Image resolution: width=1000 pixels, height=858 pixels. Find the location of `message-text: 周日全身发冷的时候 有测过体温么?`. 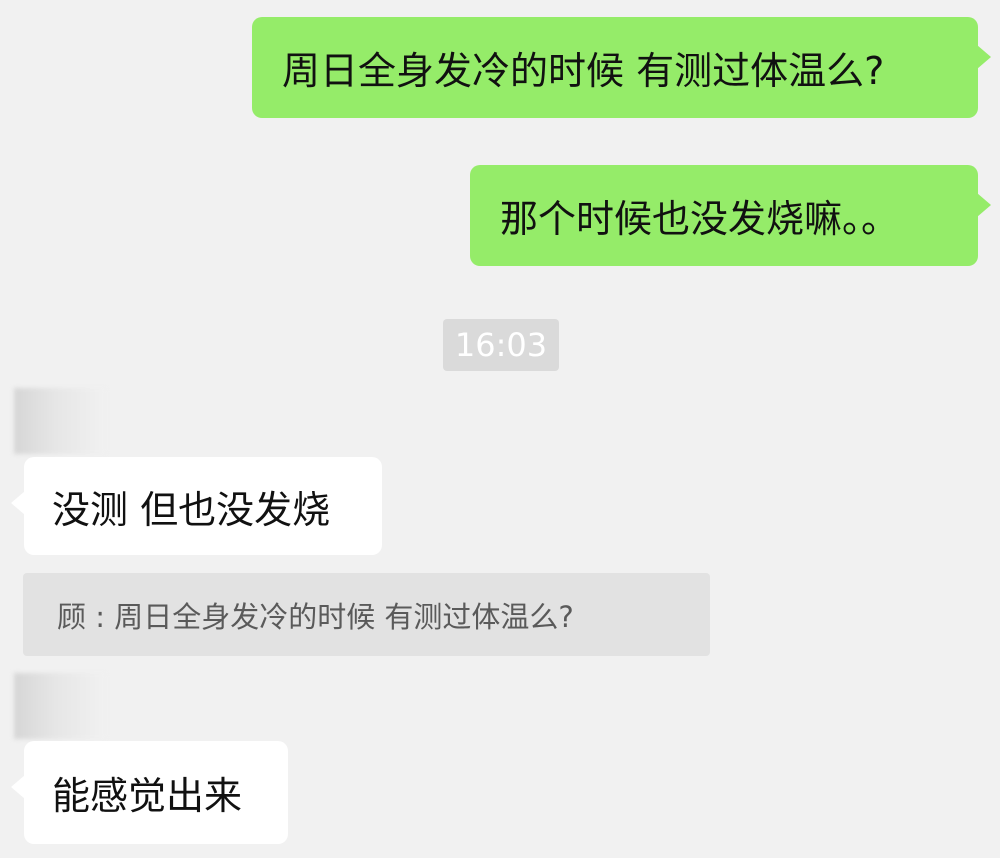

message-text: 周日全身发冷的时候 有测过体温么? is located at coordinates (583, 71).